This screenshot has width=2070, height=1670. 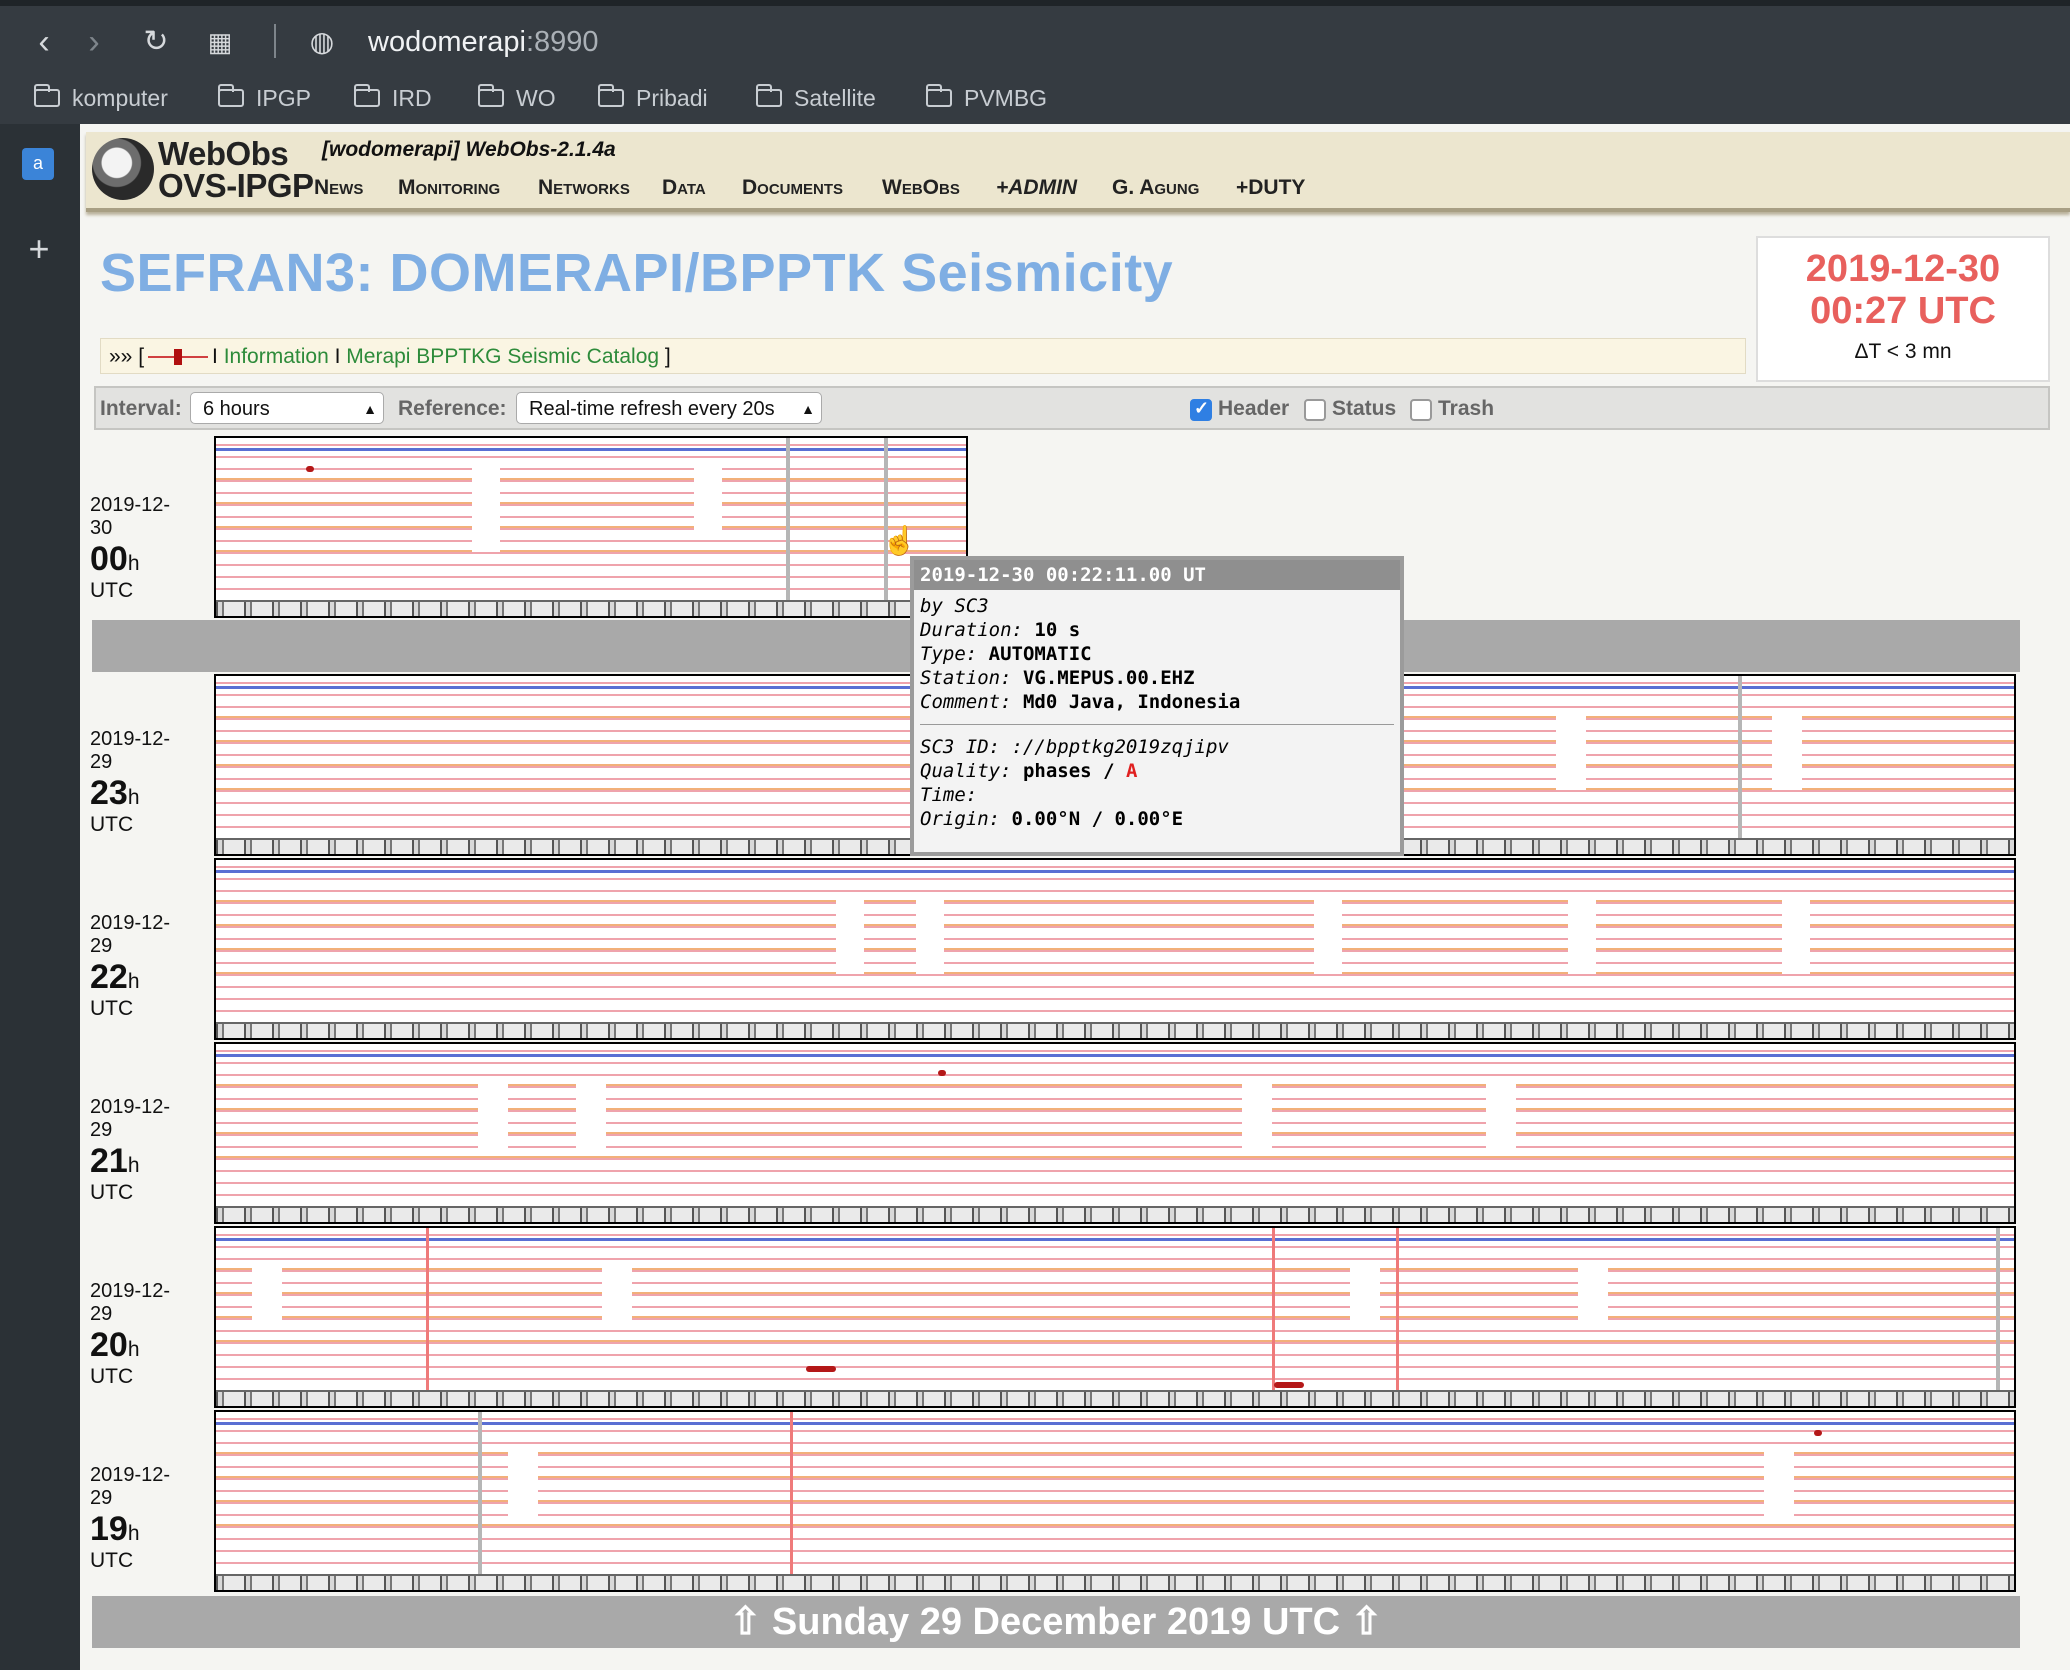 I want to click on header-checkbox, so click(x=1201, y=409).